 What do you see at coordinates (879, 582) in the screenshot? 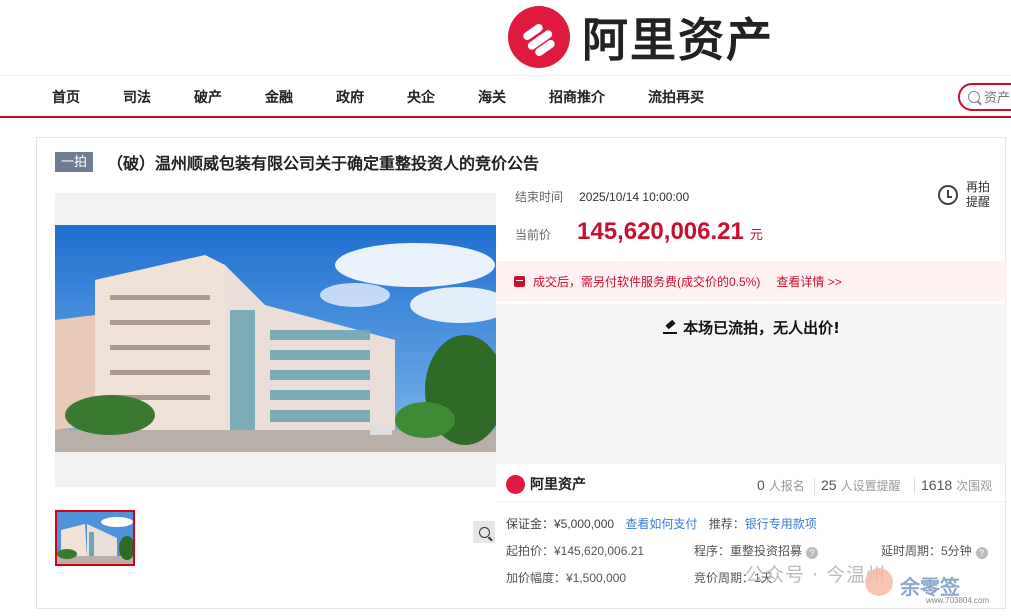
I see `watermark-logo` at bounding box center [879, 582].